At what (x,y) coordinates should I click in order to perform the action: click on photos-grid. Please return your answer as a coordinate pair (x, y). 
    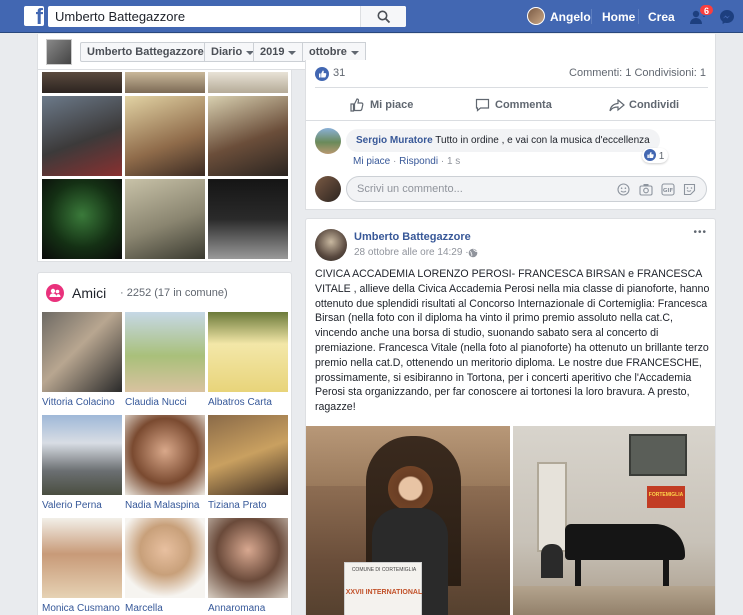
    Looking at the image, I should click on (164, 166).